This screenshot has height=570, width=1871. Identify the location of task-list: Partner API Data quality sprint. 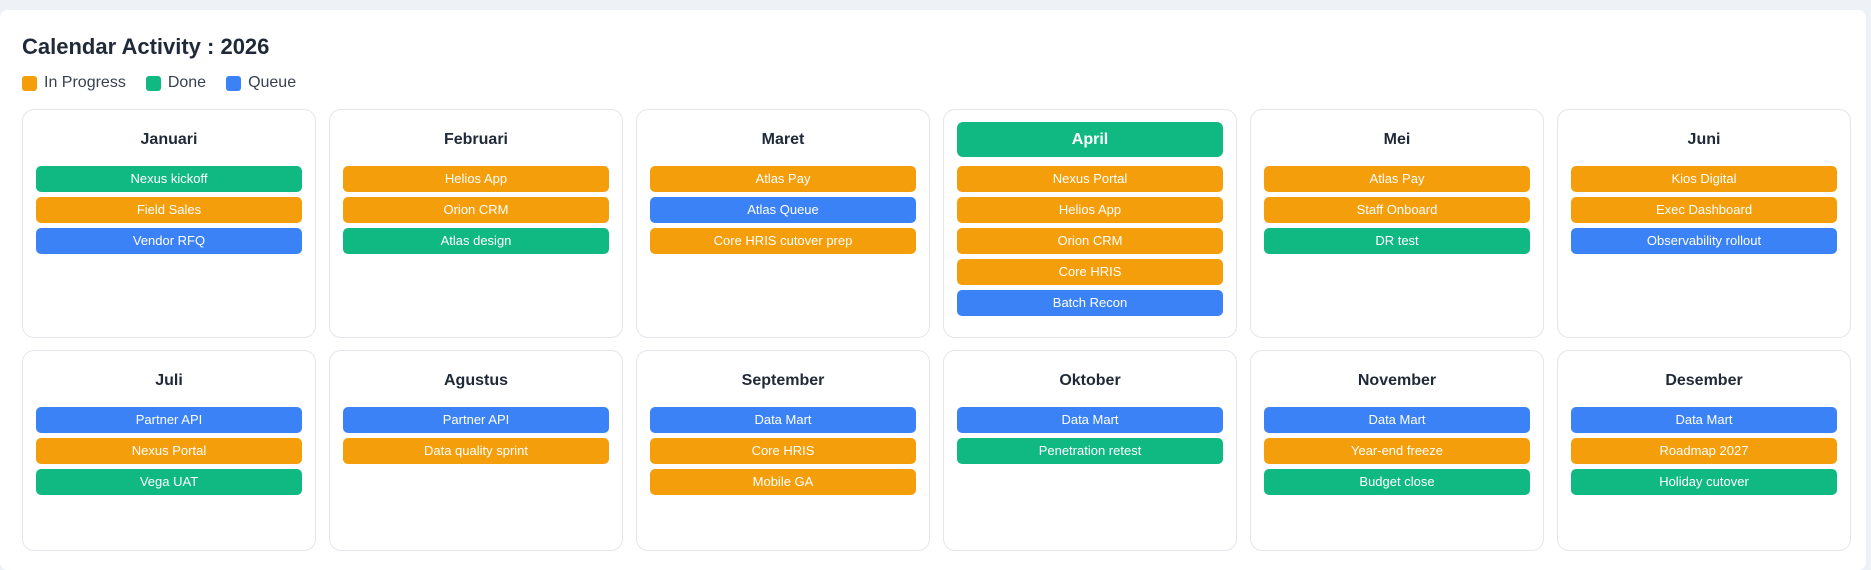
(476, 435).